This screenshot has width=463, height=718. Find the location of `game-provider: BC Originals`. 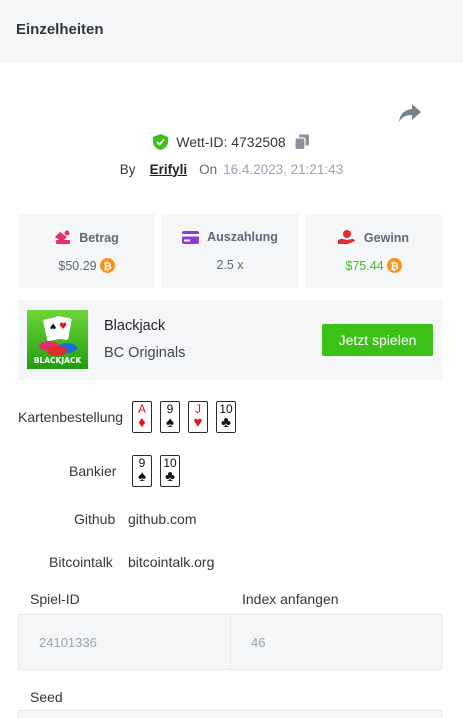

game-provider: BC Originals is located at coordinates (145, 353).